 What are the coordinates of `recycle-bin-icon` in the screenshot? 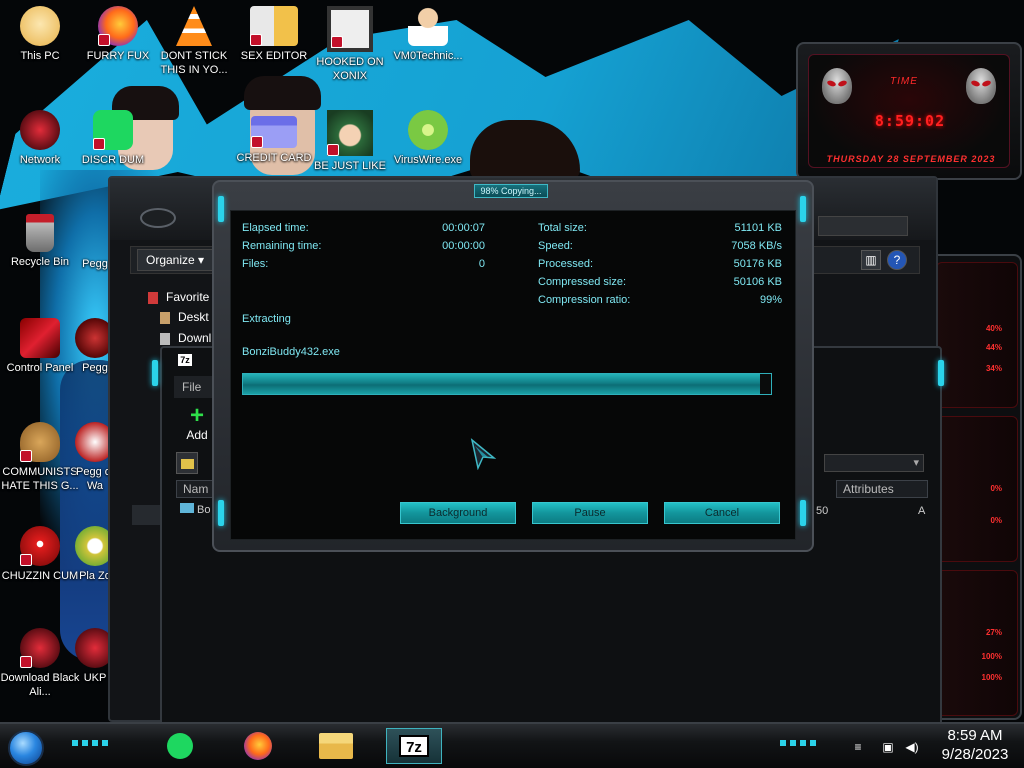 It's located at (40, 233).